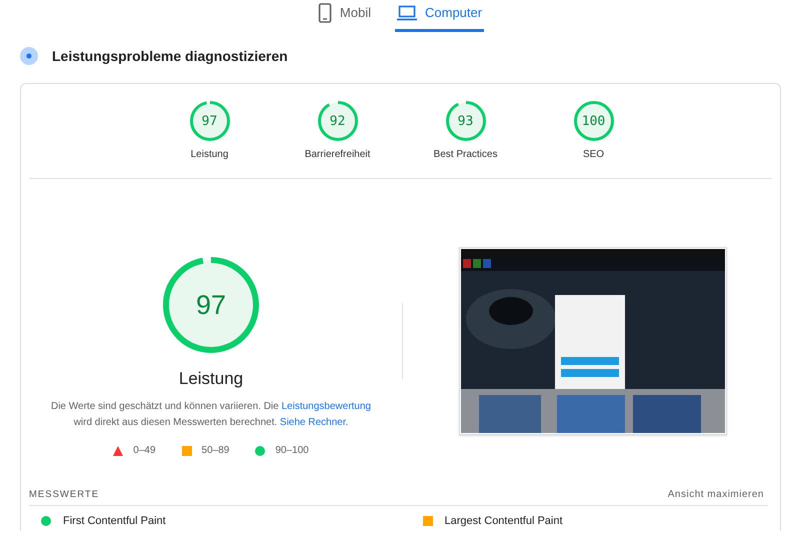 The image size is (800, 534). What do you see at coordinates (466, 121) in the screenshot?
I see `score-gauge: 93` at bounding box center [466, 121].